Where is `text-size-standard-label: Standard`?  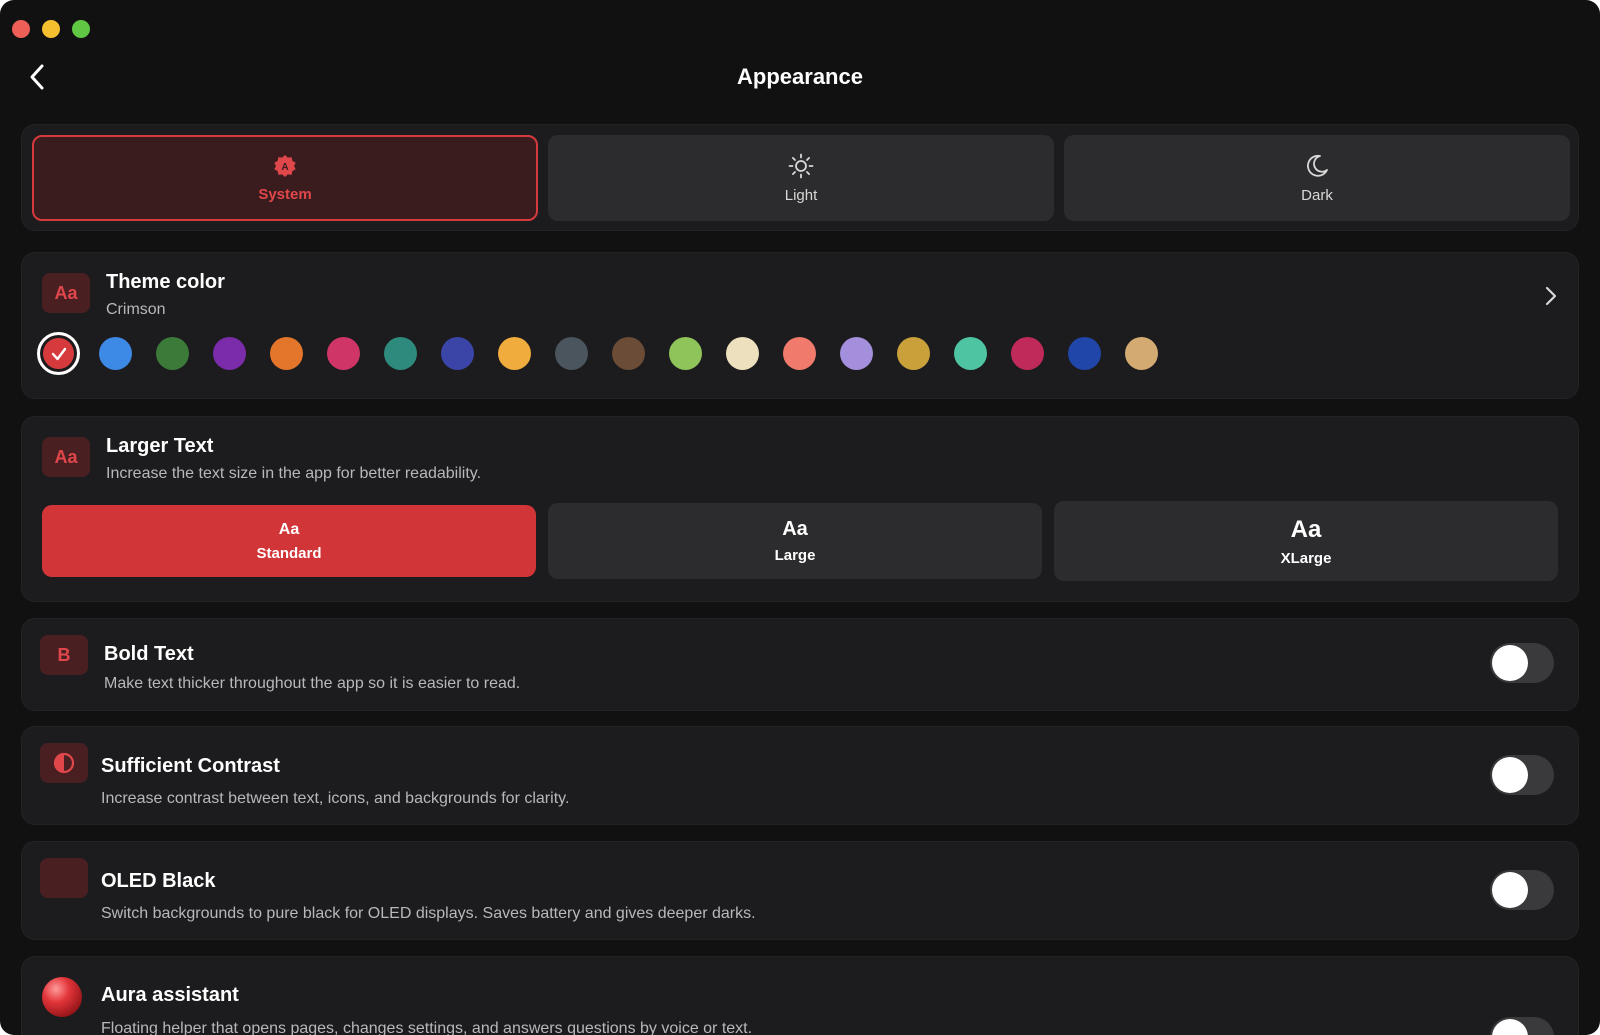 text-size-standard-label: Standard is located at coordinates (289, 553).